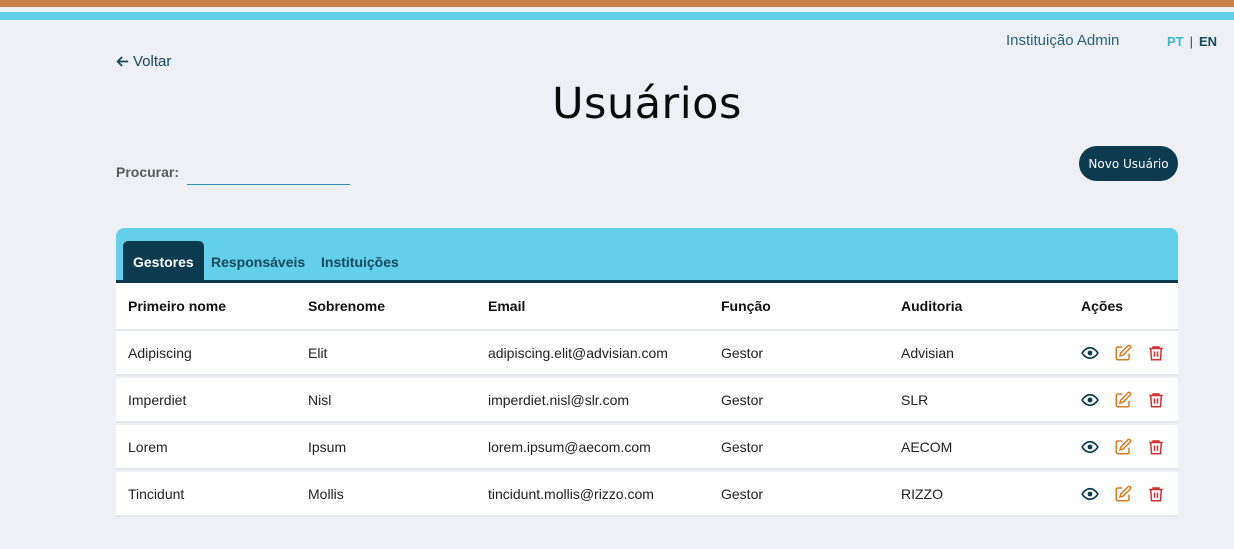  What do you see at coordinates (1102, 306) in the screenshot?
I see `column-header-actions: Ações` at bounding box center [1102, 306].